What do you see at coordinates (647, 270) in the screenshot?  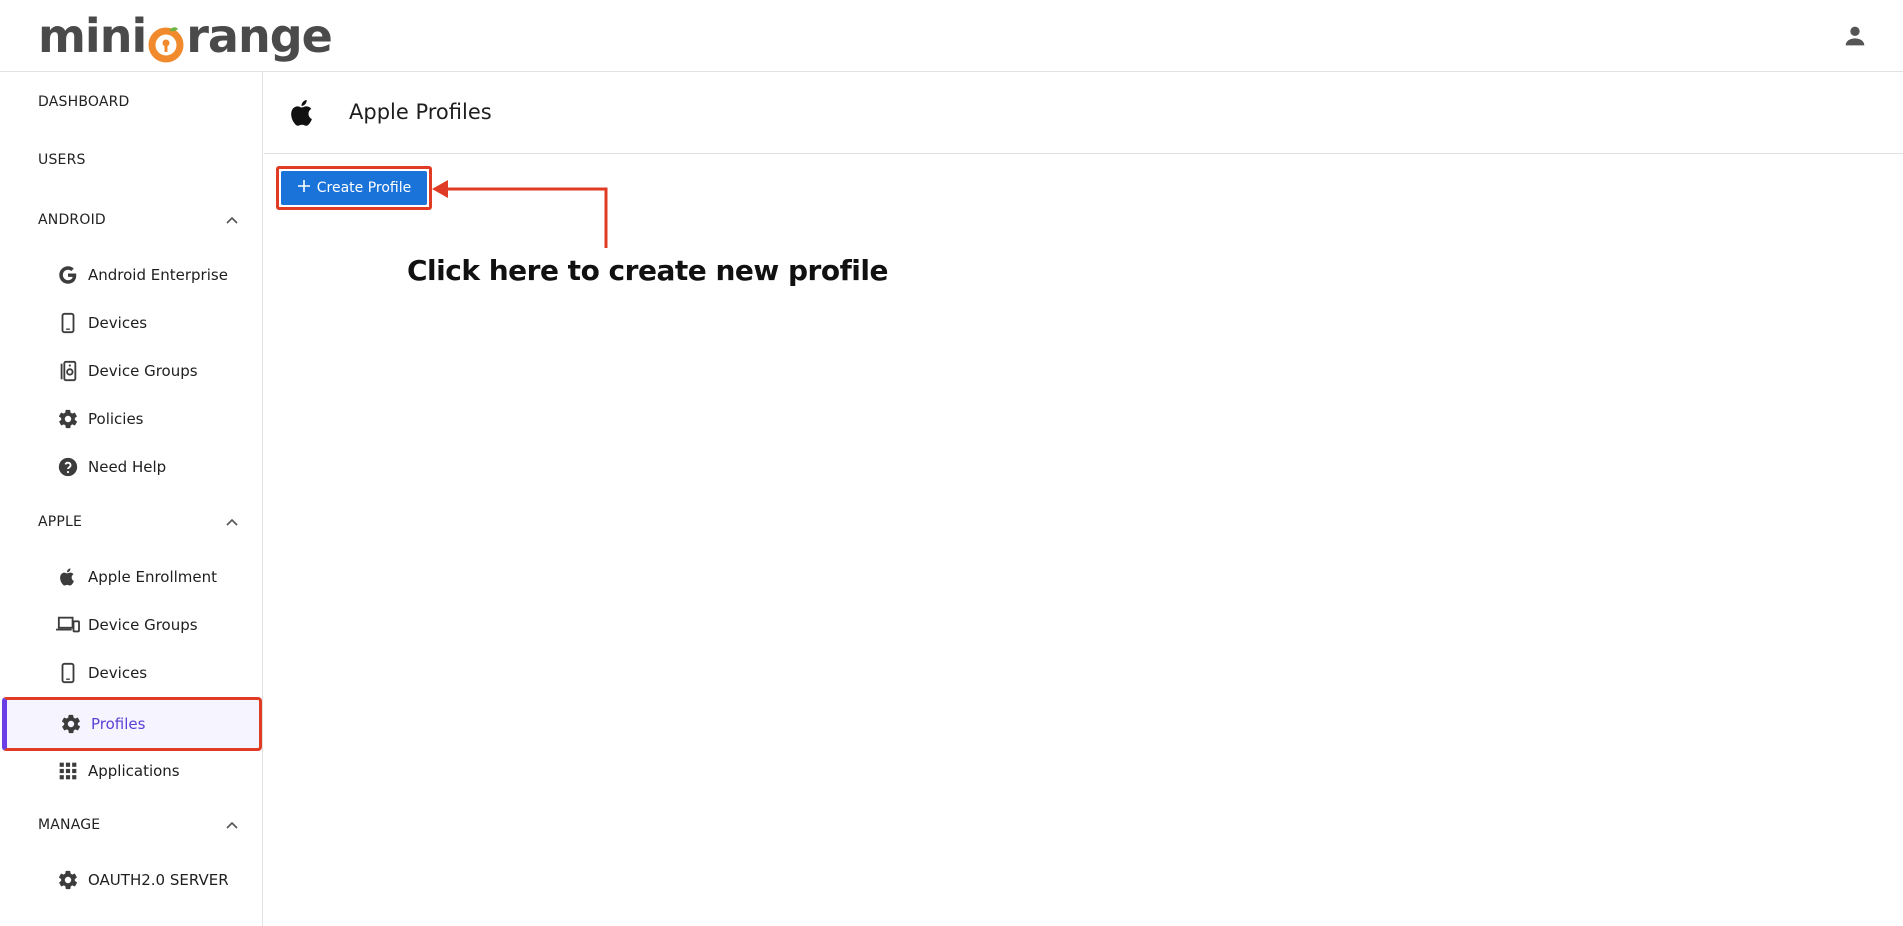 I see `annotation-text: Click here to create new profile` at bounding box center [647, 270].